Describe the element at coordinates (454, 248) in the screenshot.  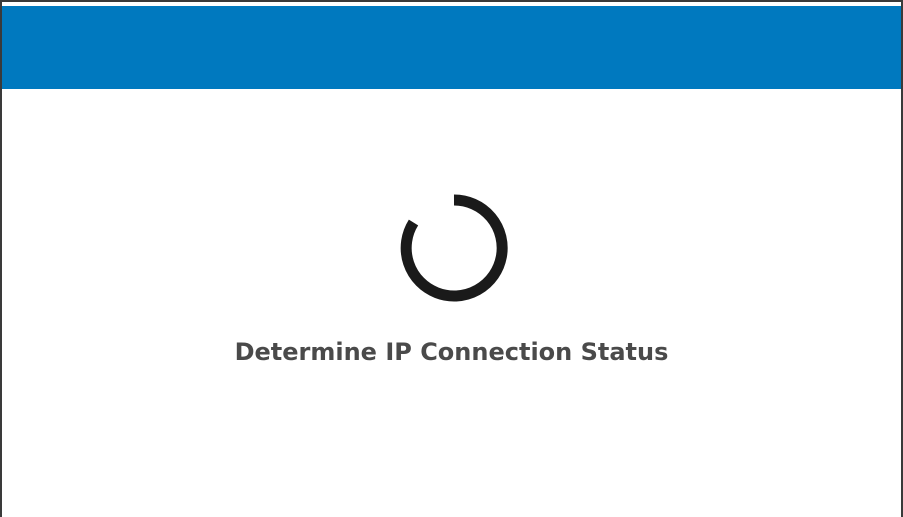
I see `loading-spinner-icon` at that location.